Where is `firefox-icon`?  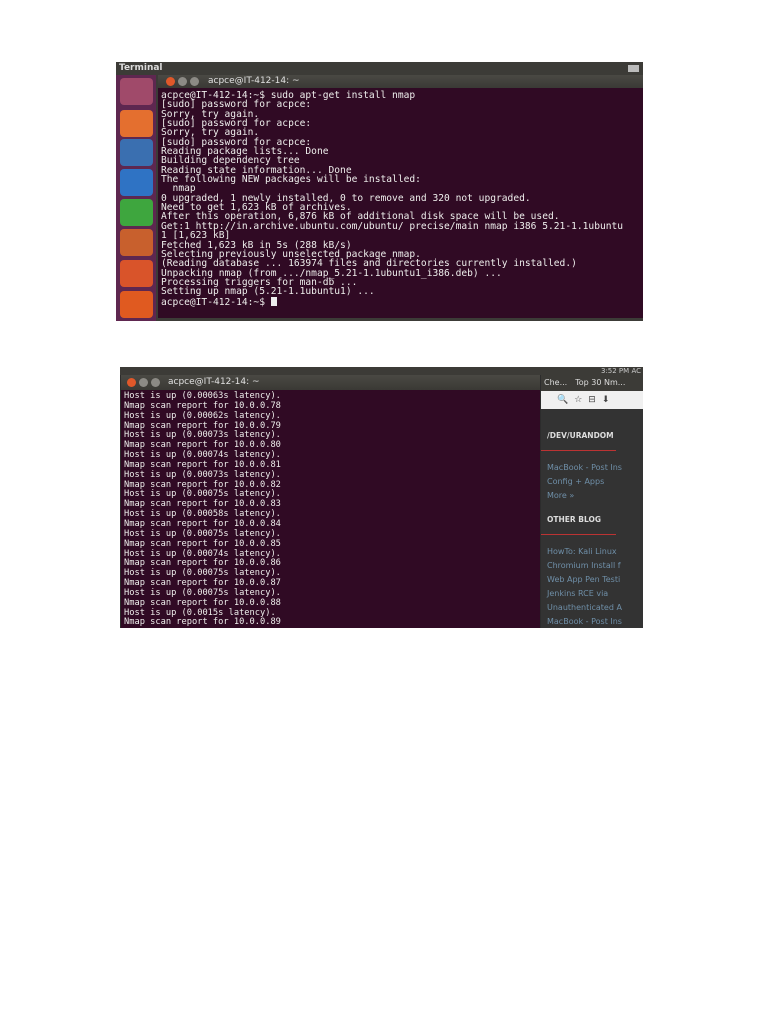
firefox-icon is located at coordinates (136, 152).